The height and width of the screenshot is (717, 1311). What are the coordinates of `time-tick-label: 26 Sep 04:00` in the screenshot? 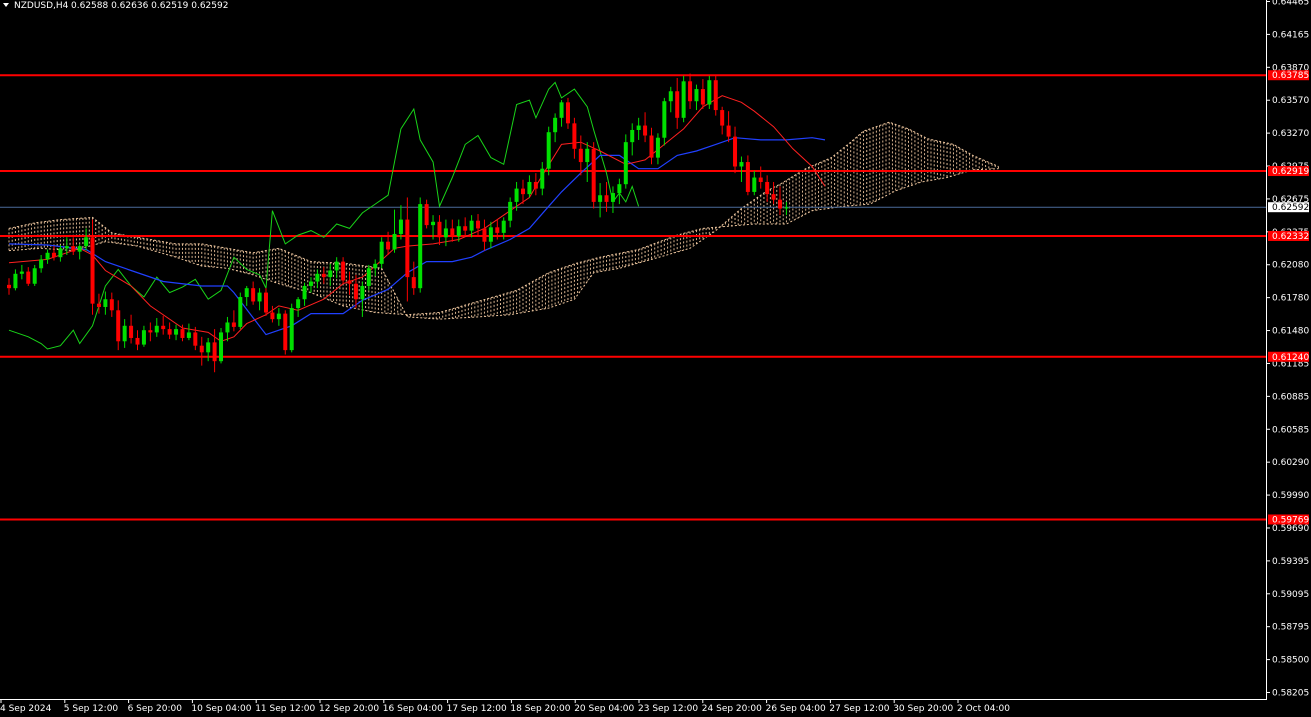 It's located at (796, 709).